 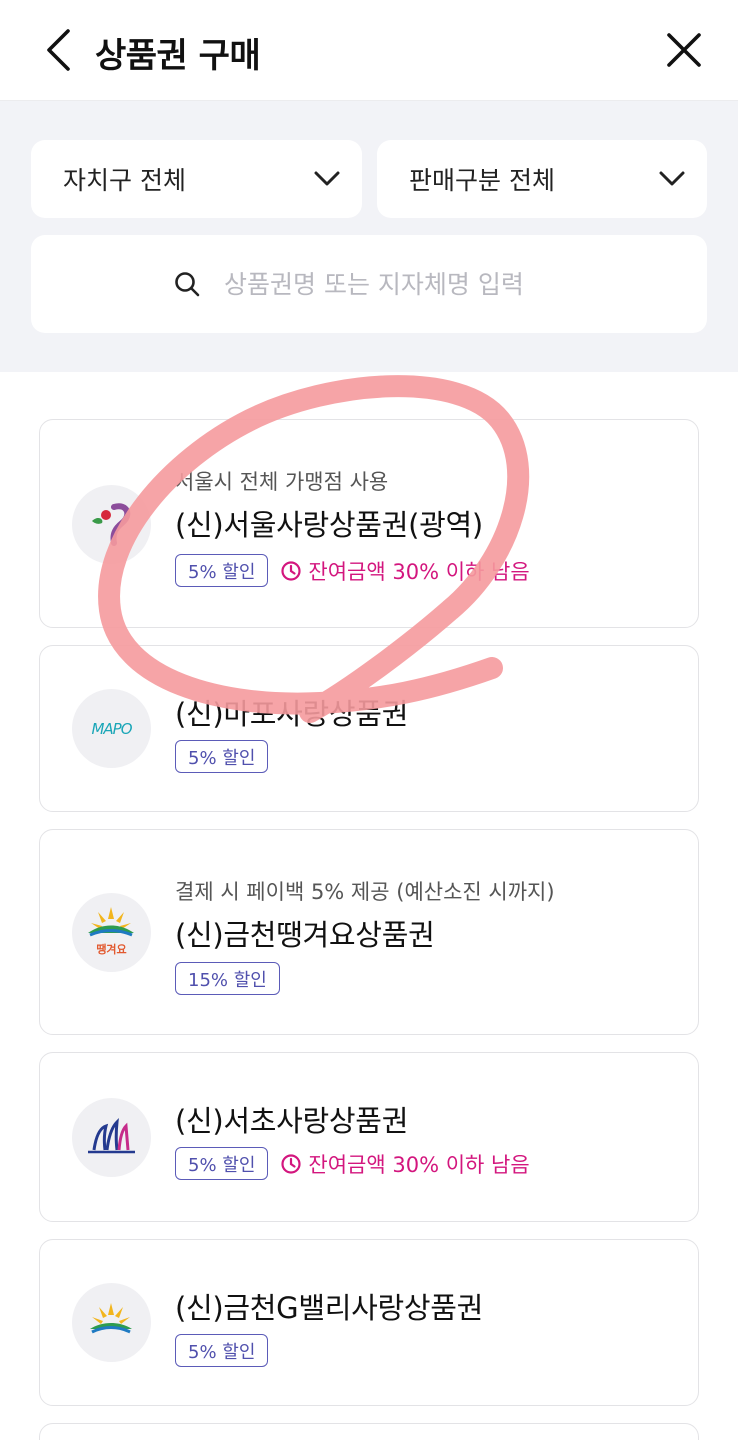 What do you see at coordinates (111, 932) in the screenshot?
I see `geumcheon-ddanggyeoyo-logo-icon: 땡겨요` at bounding box center [111, 932].